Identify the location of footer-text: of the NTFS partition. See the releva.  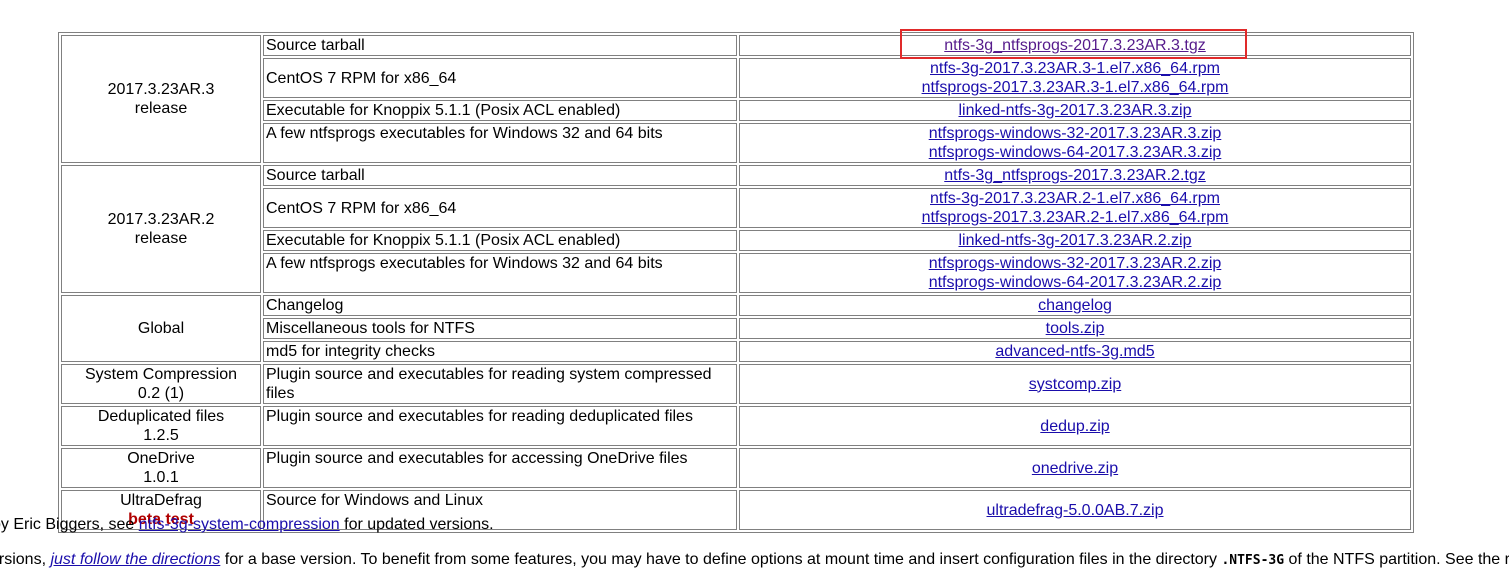
(1398, 559).